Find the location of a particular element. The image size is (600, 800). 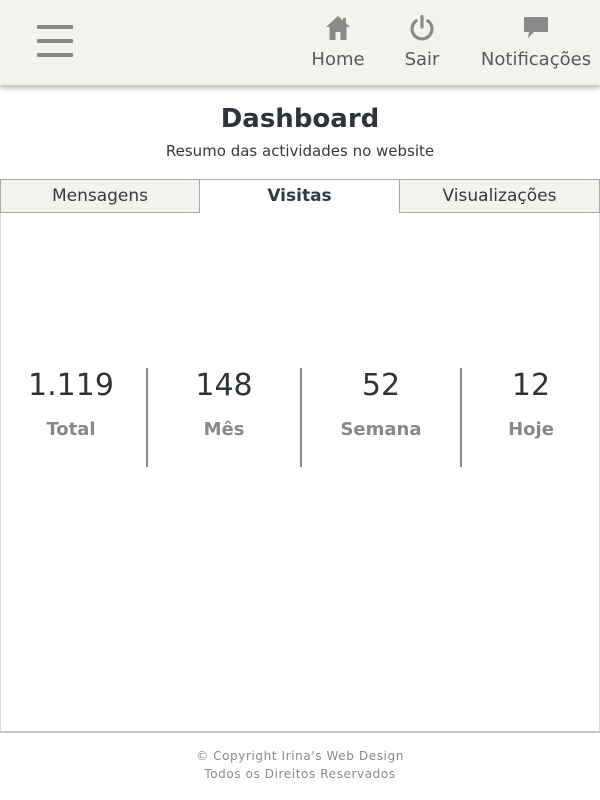

footer-rights: Todos os Direitos Reservados is located at coordinates (300, 774).